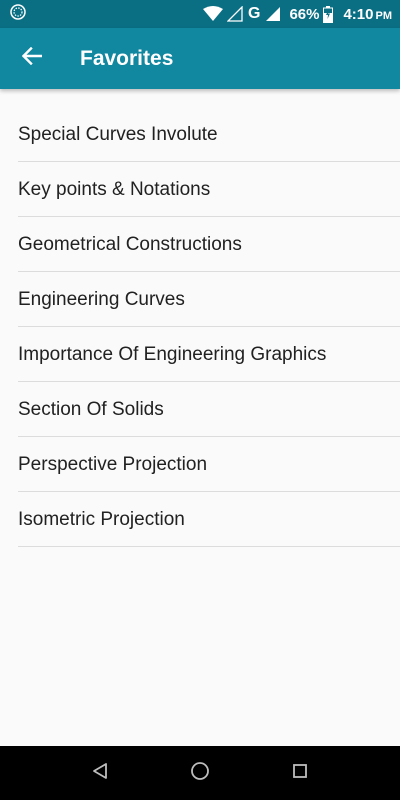 This screenshot has width=400, height=800. Describe the element at coordinates (209, 519) in the screenshot. I see `list-item: Isometric Projection` at that location.